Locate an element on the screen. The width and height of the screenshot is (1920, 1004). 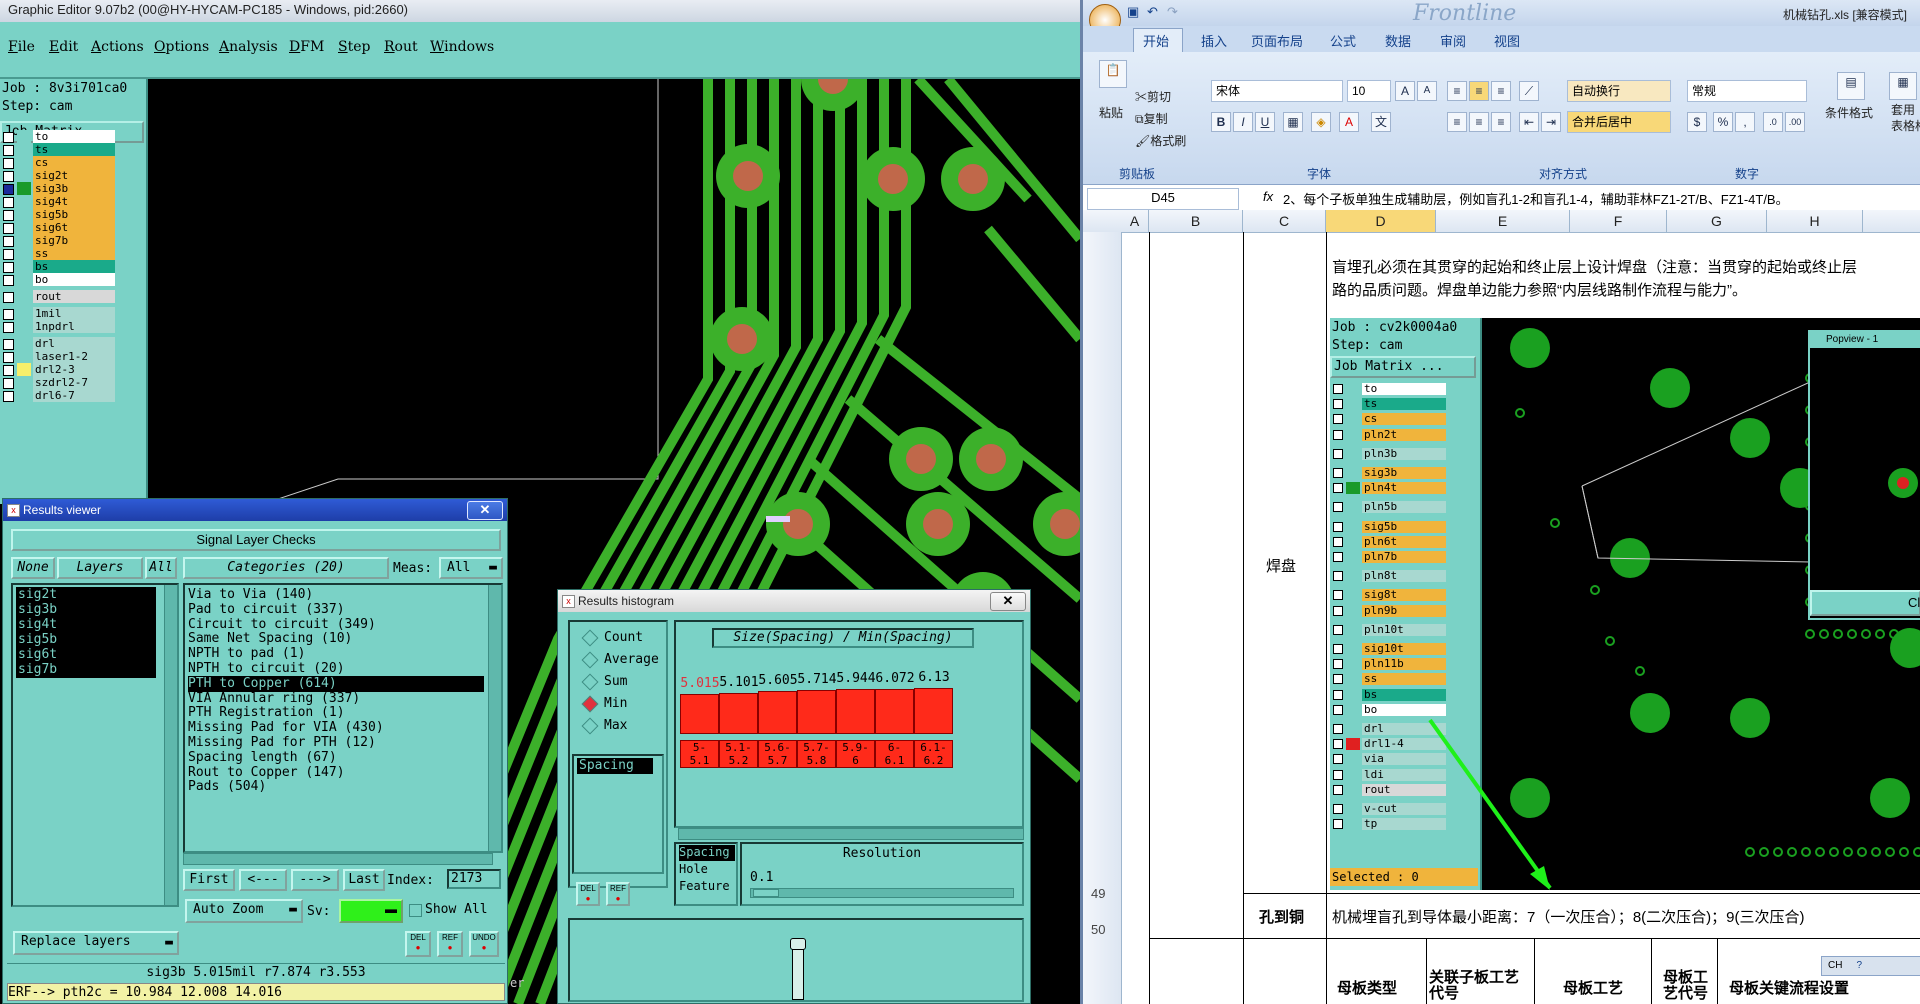
percent-icon: % is located at coordinates (1723, 122).